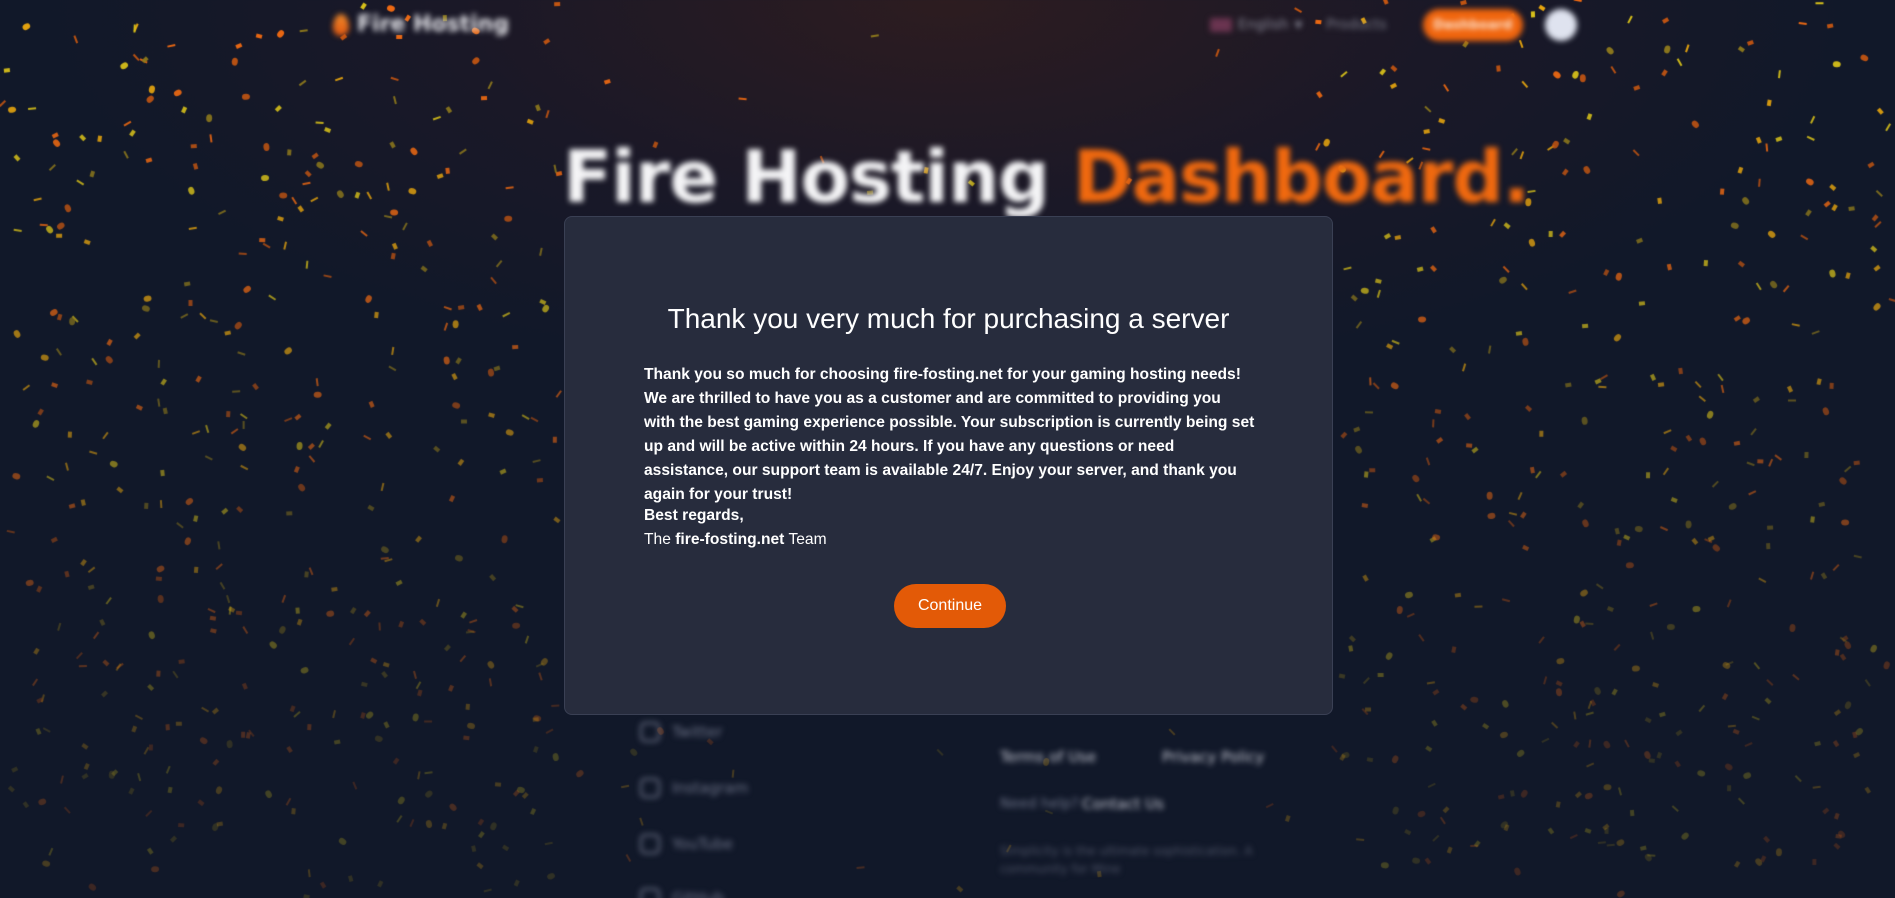  What do you see at coordinates (1263, 25) in the screenshot?
I see `language-label: English` at bounding box center [1263, 25].